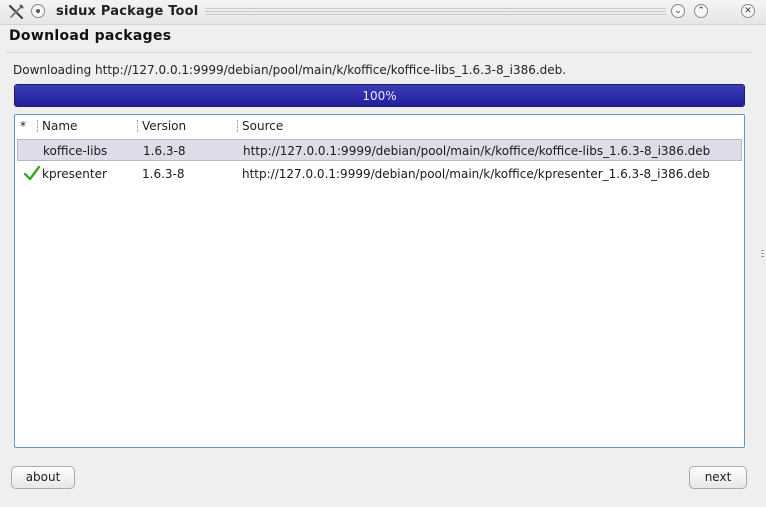 This screenshot has width=766, height=507. I want to click on progress-label: 100%, so click(379, 96).